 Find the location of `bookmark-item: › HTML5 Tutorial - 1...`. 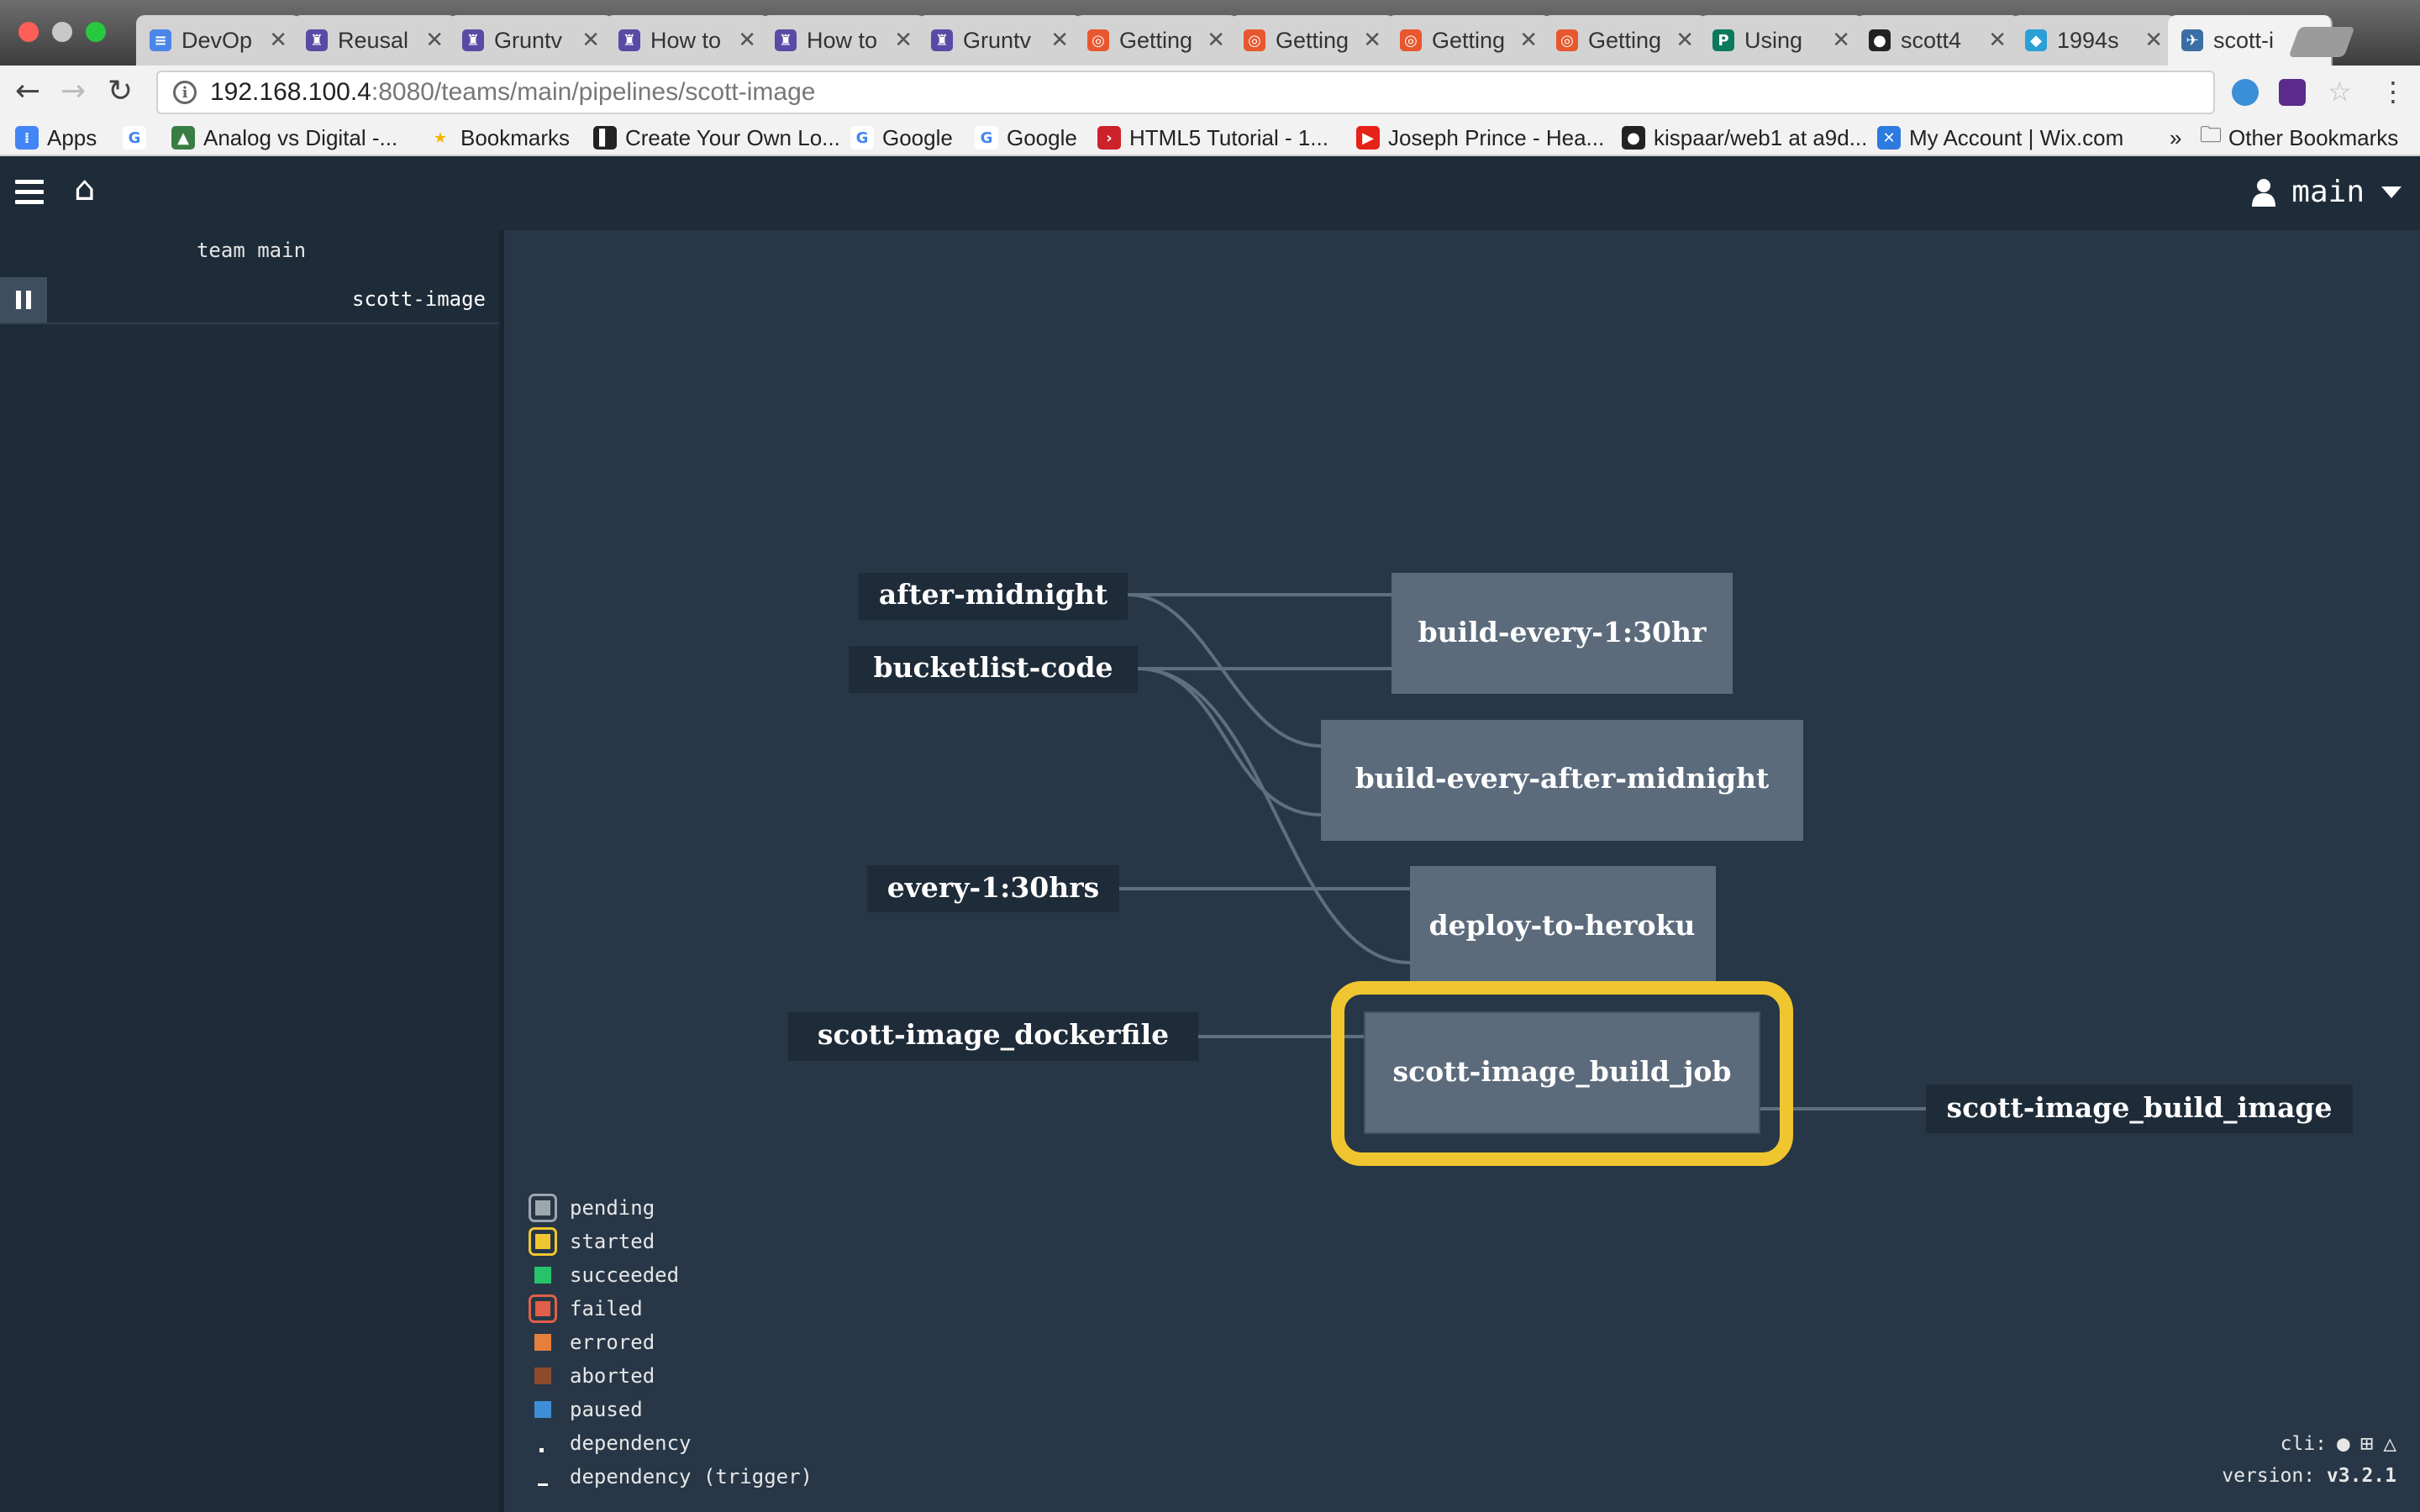

bookmark-item: › HTML5 Tutorial - 1... is located at coordinates (1212, 138).